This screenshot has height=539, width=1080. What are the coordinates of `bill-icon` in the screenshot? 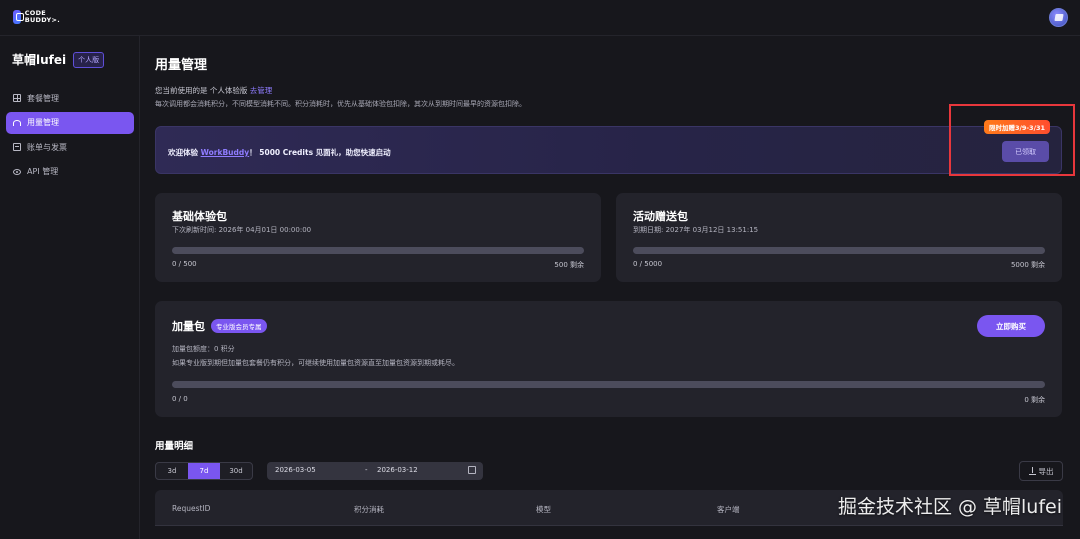 It's located at (17, 147).